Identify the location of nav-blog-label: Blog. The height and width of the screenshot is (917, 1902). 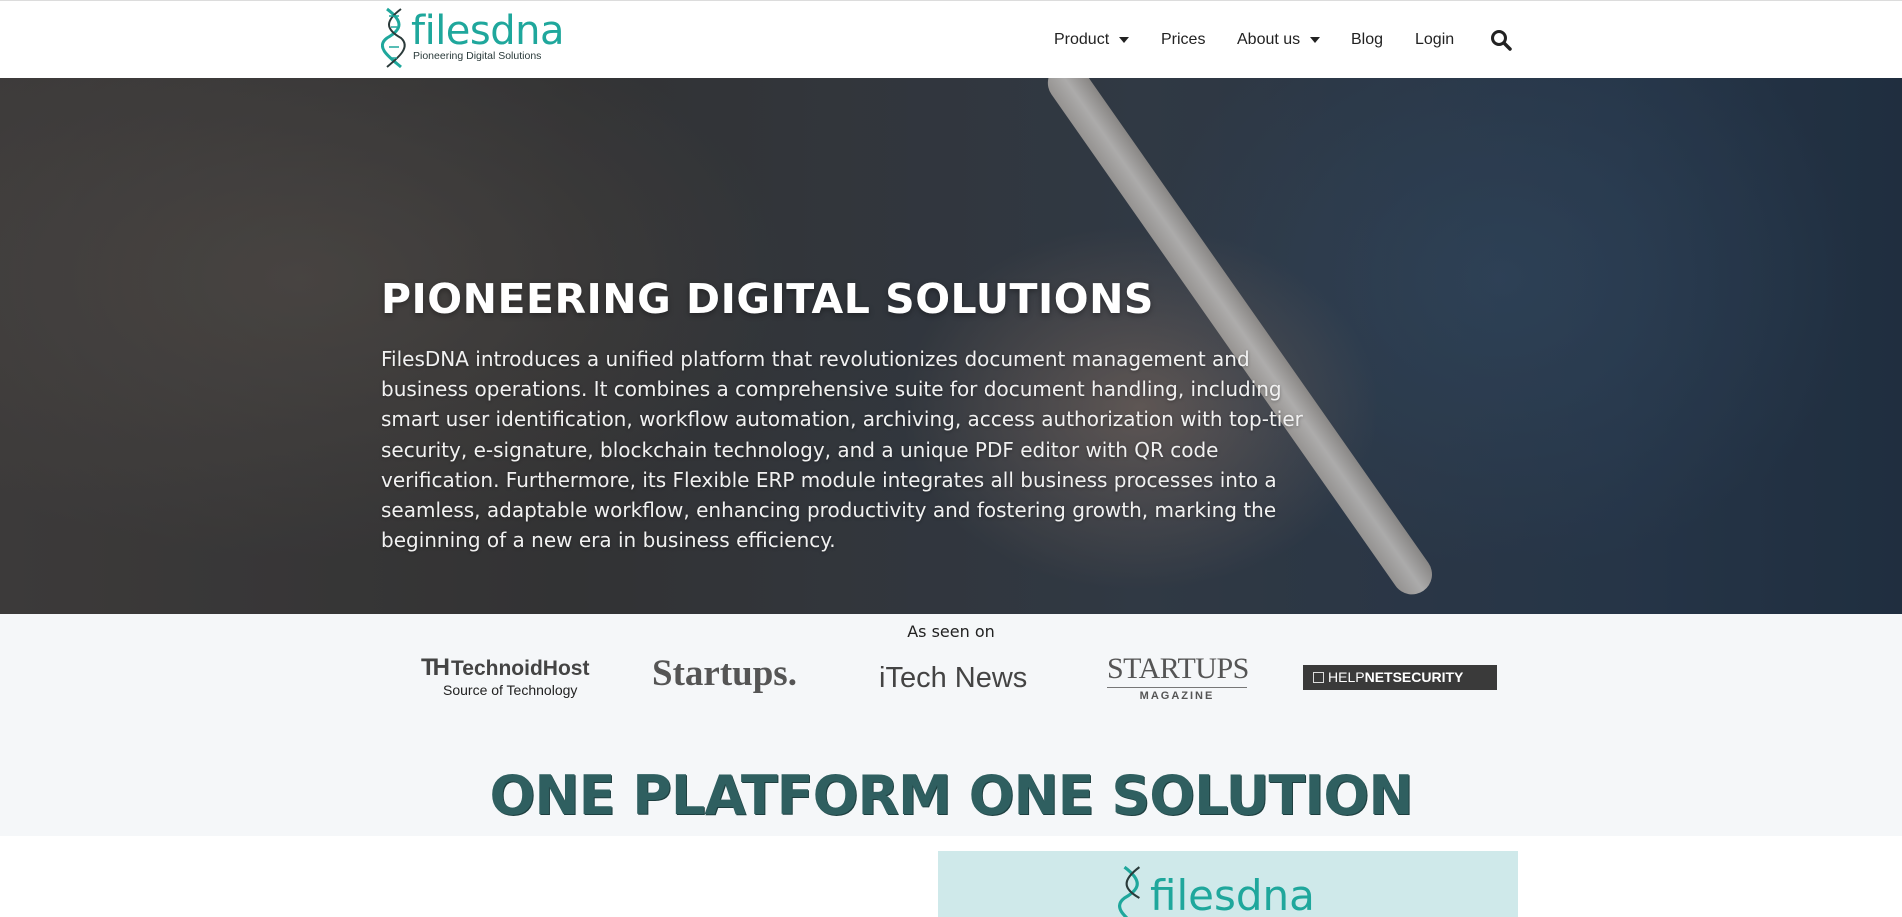
(1367, 39).